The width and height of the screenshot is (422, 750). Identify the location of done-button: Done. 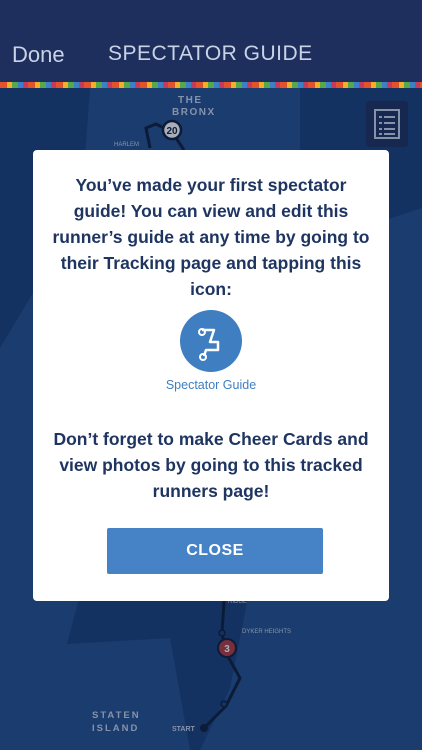
(38, 55).